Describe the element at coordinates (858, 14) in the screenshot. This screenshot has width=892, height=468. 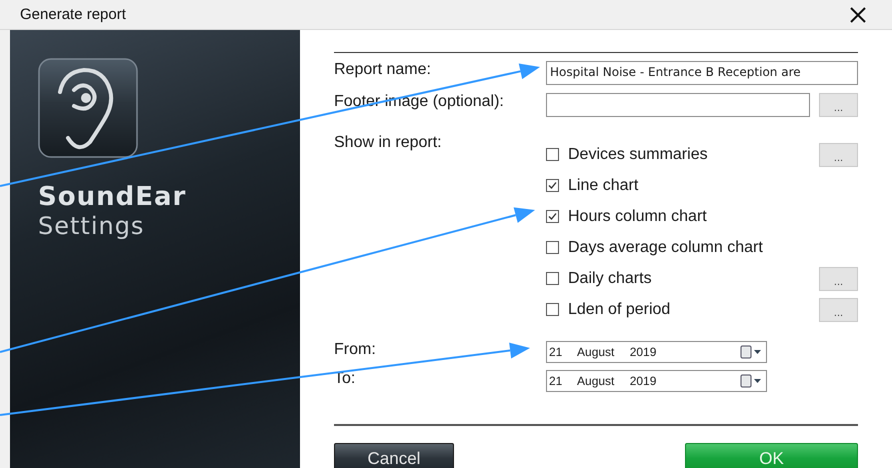
I see `close-icon` at that location.